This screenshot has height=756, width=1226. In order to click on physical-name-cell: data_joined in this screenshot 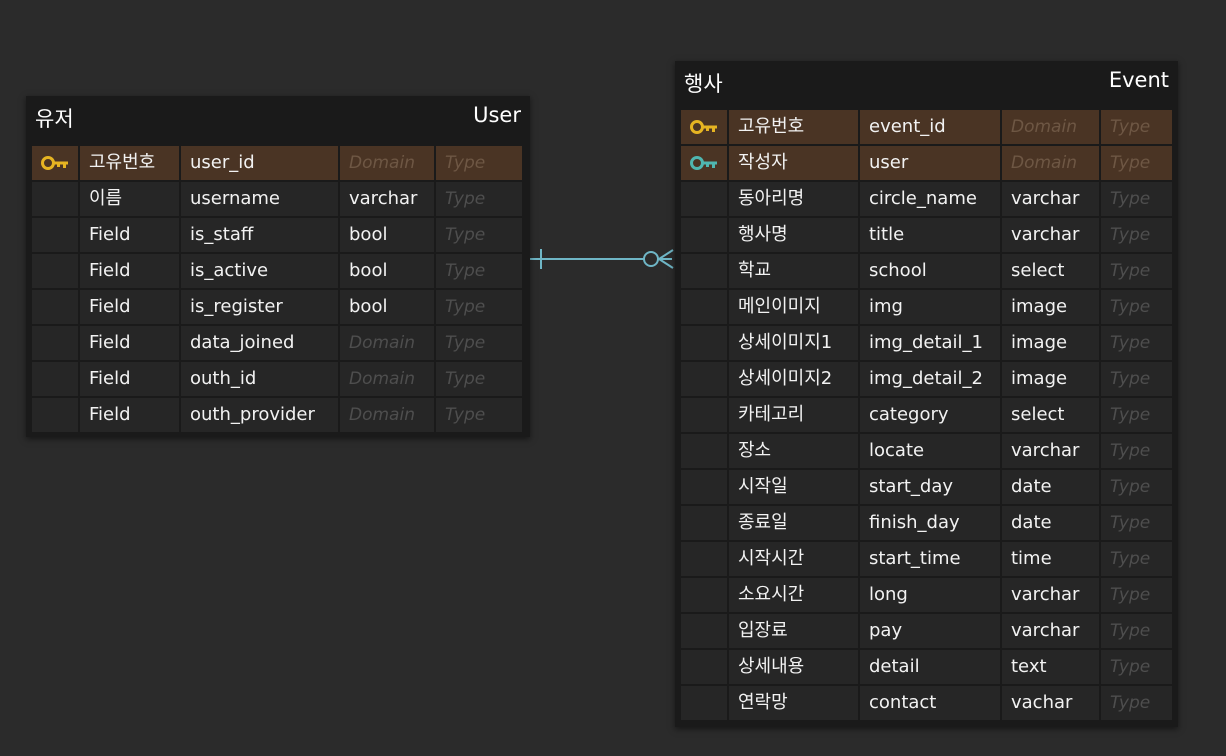, I will do `click(259, 343)`.